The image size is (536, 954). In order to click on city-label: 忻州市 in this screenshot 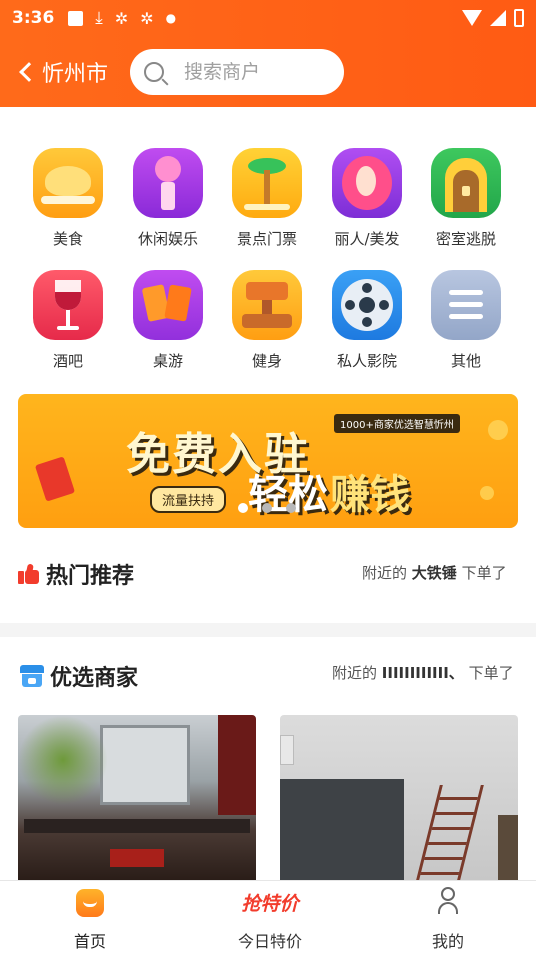, I will do `click(75, 74)`.